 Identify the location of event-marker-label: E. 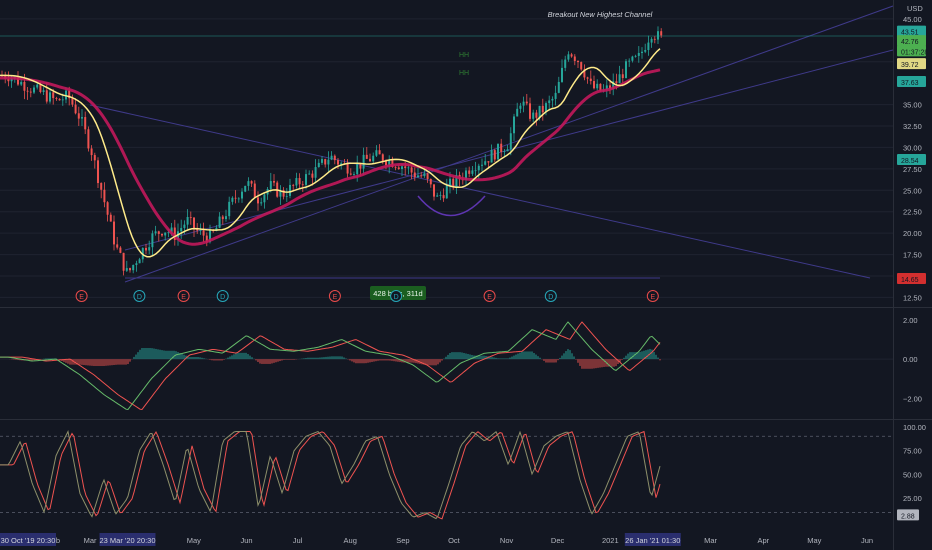
(81, 297).